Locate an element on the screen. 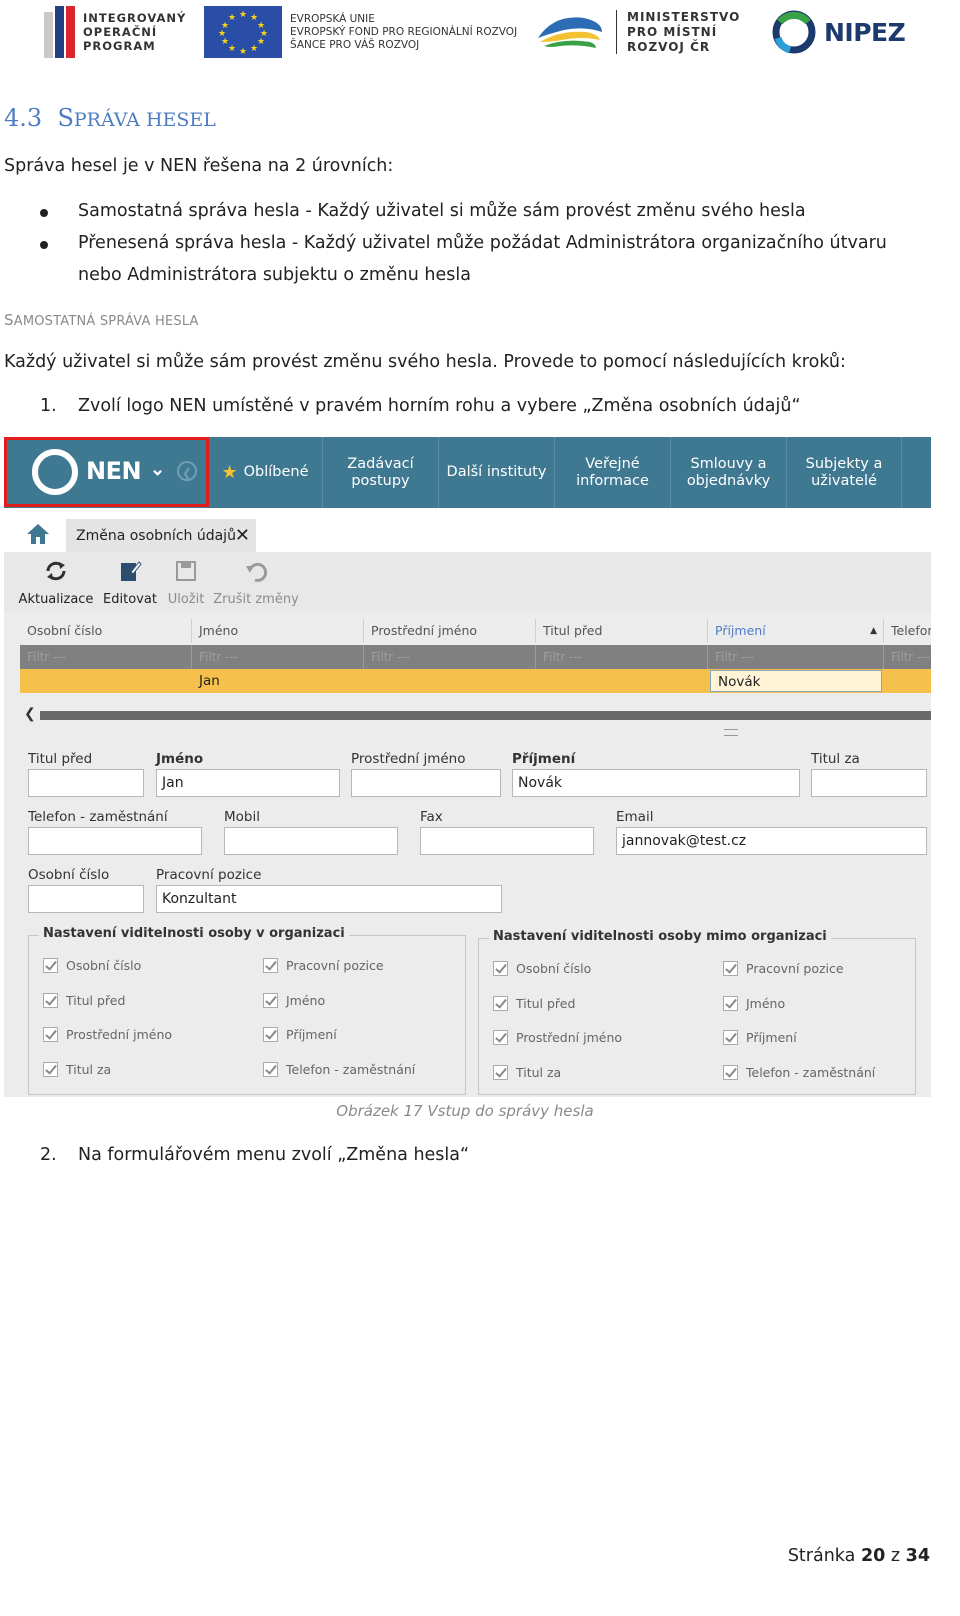 This screenshot has width=960, height=1616. nav-oblibene: ★ Oblíbené is located at coordinates (265, 472).